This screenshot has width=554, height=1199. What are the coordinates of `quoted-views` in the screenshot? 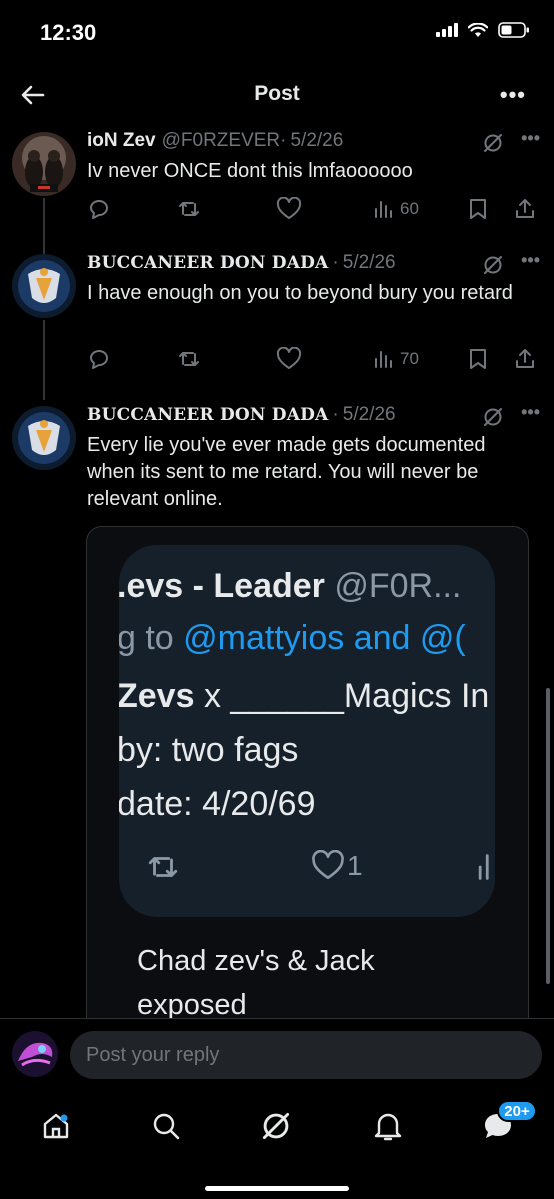 It's located at (483, 867).